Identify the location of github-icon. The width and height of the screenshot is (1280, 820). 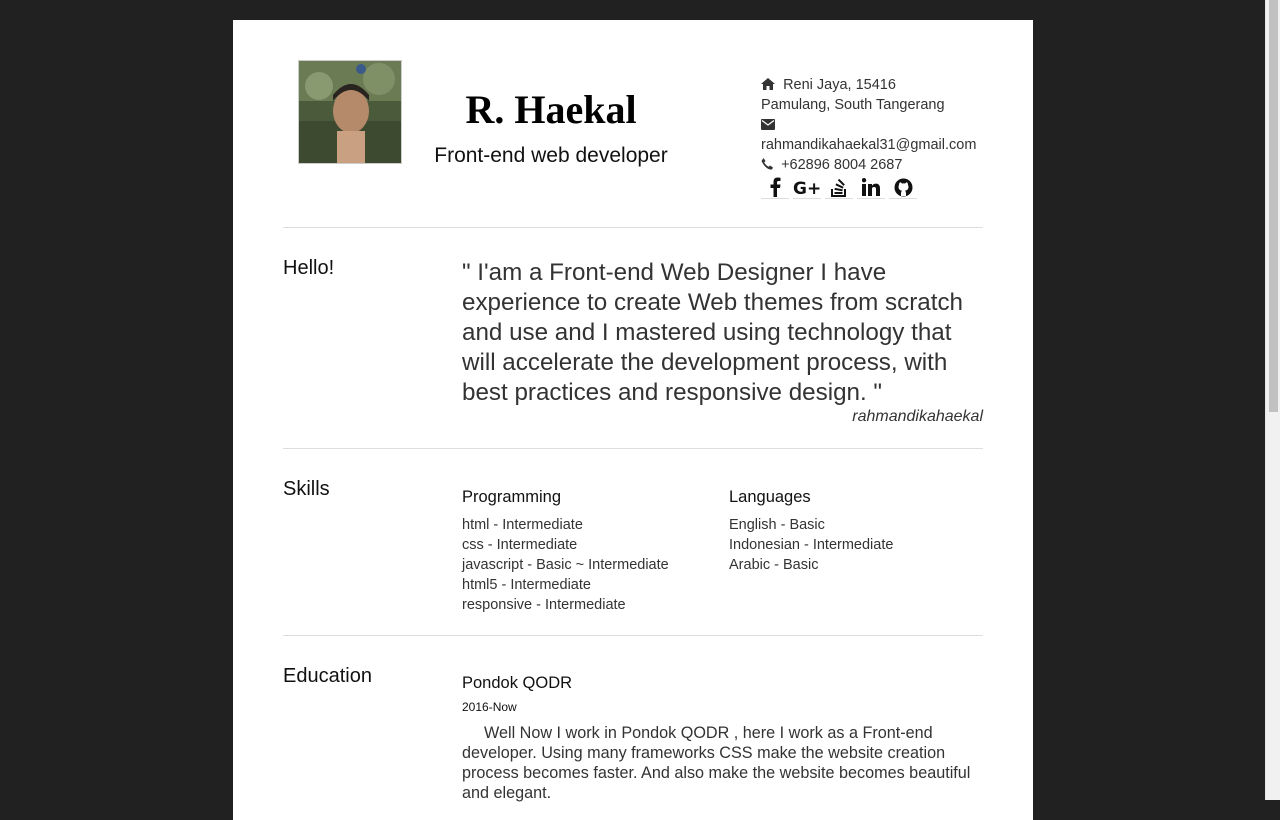
(903, 187).